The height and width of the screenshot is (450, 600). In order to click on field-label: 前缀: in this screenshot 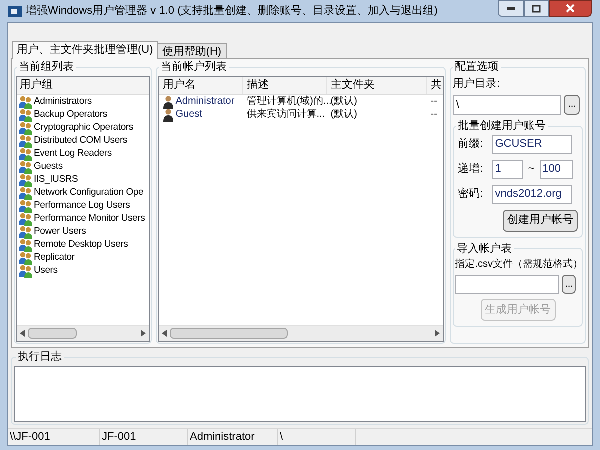, I will do `click(471, 144)`.